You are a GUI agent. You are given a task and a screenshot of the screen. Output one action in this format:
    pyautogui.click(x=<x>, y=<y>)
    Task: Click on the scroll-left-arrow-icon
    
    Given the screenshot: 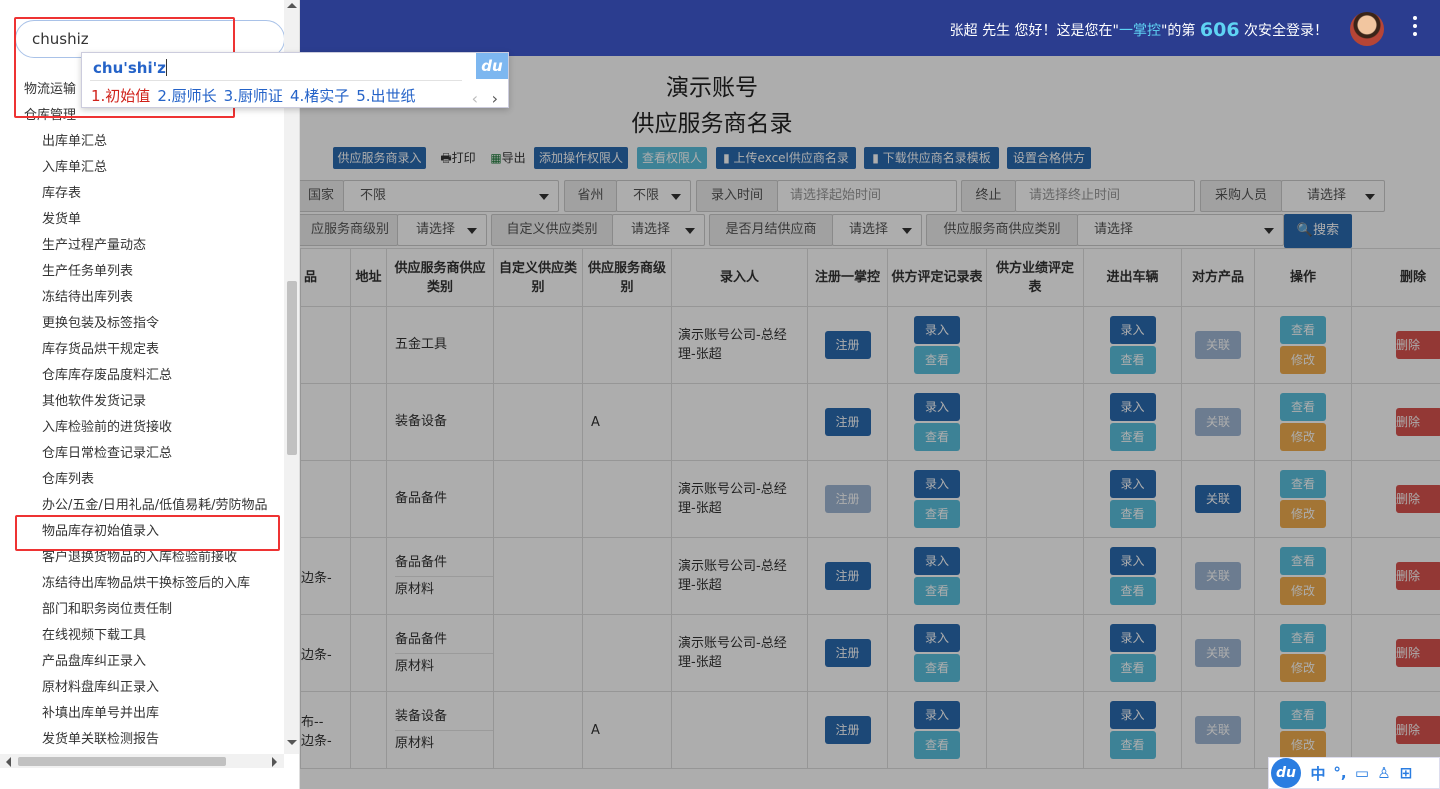 What is the action you would take?
    pyautogui.click(x=8, y=762)
    